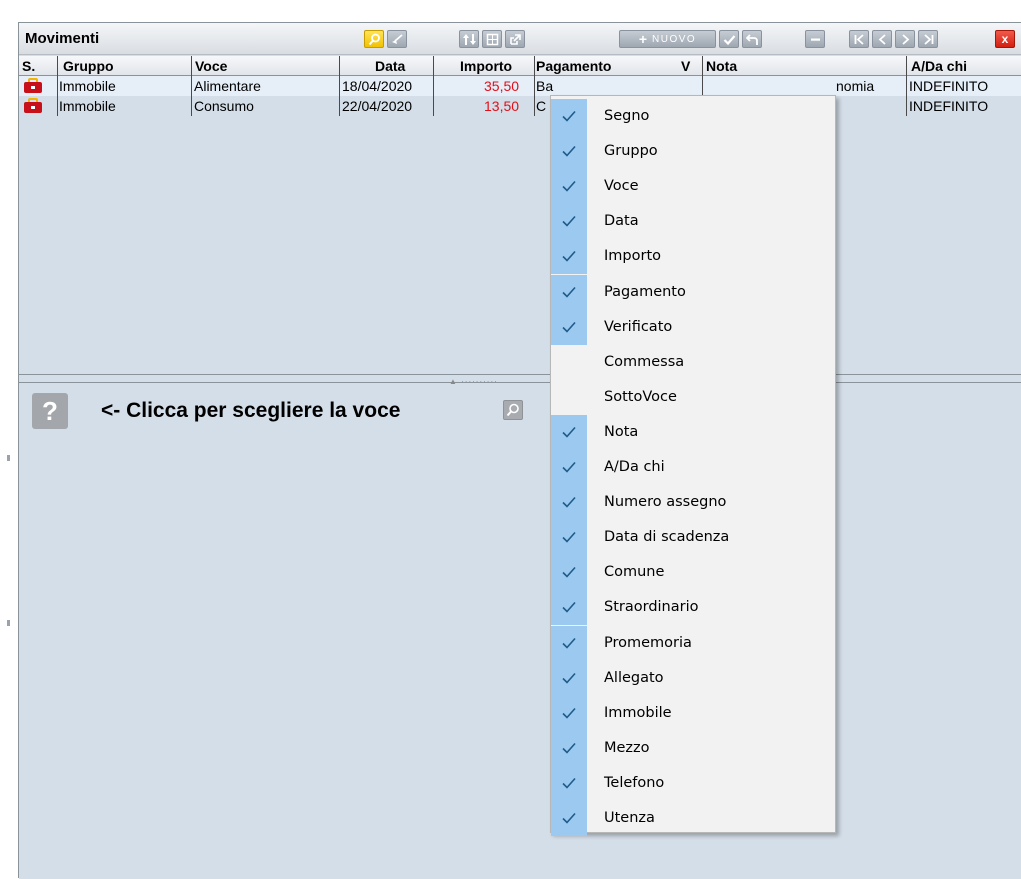 Image resolution: width=1021 pixels, height=879 pixels. What do you see at coordinates (693, 432) in the screenshot?
I see `menu-item-nota: Nota` at bounding box center [693, 432].